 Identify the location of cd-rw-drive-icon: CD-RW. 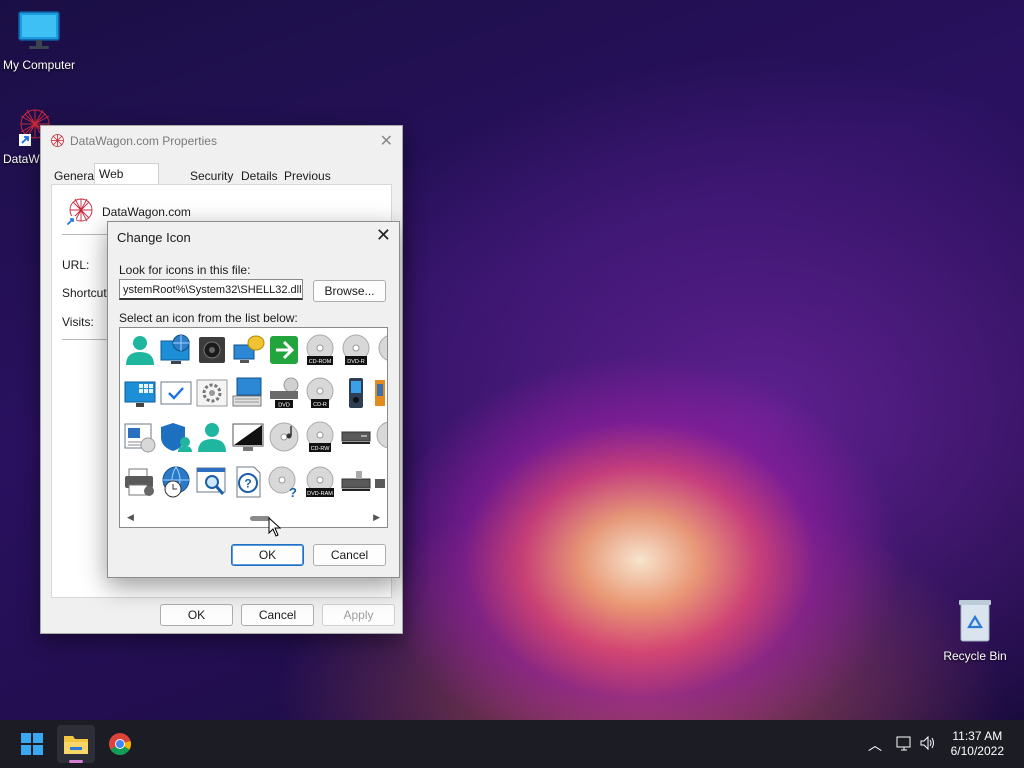
(320, 437).